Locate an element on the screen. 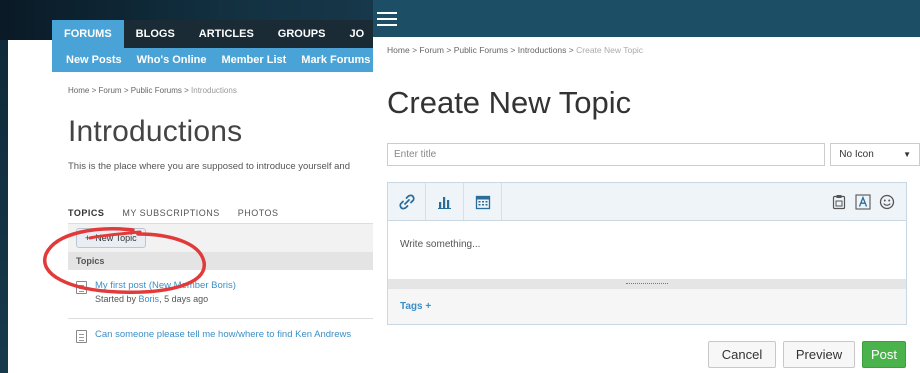 The image size is (920, 373). preview-button: Preview is located at coordinates (819, 354).